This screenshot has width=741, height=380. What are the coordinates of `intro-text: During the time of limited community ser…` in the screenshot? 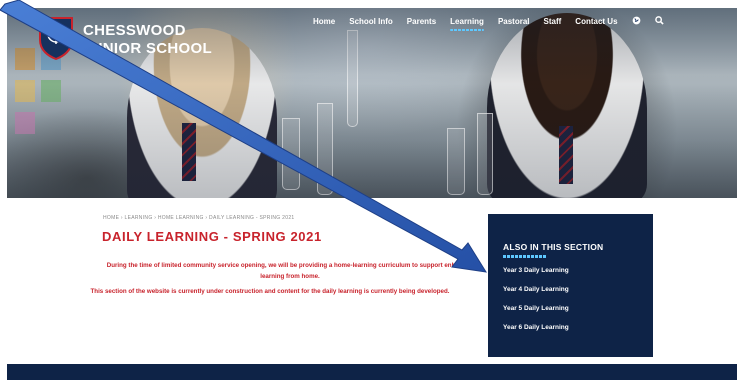 It's located at (290, 271).